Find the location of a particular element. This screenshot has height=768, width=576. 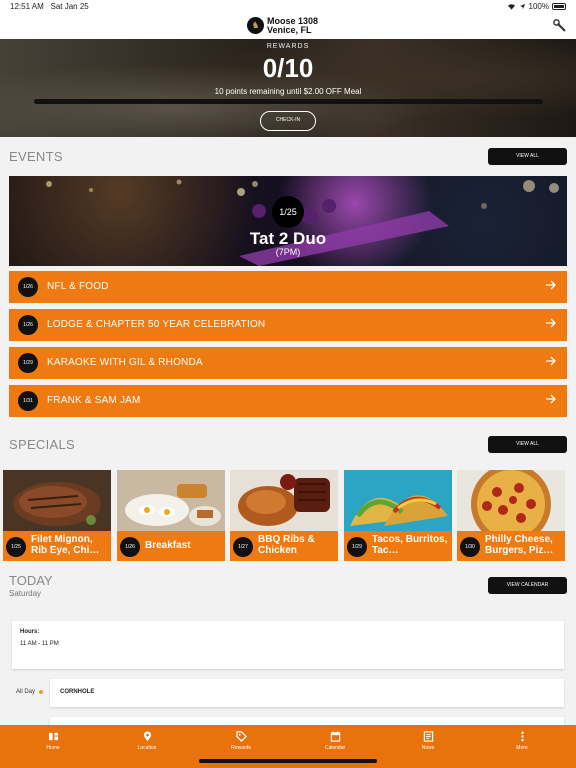

special-card: 1/26 Breakfast is located at coordinates (171, 515).